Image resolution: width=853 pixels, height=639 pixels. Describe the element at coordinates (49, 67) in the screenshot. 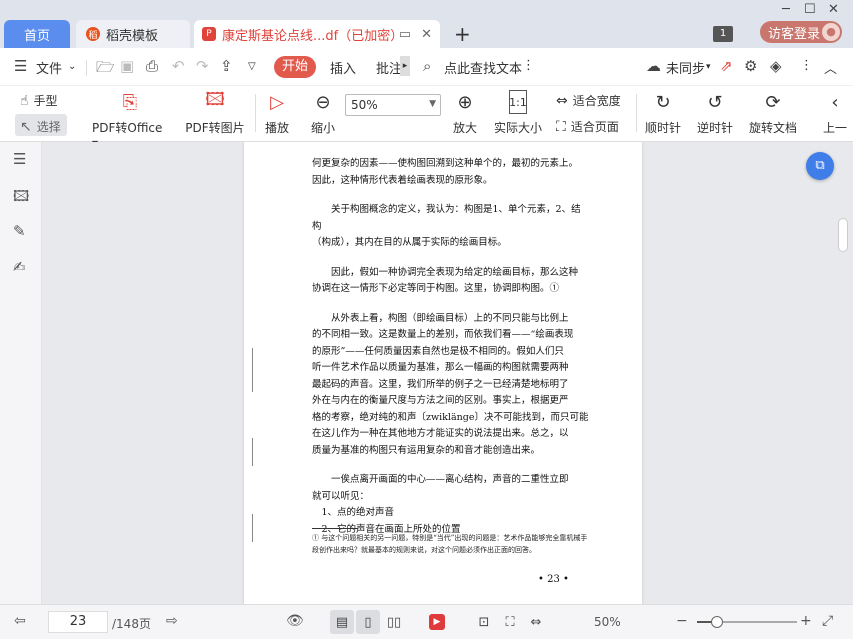

I see `menu-file: 文件` at that location.